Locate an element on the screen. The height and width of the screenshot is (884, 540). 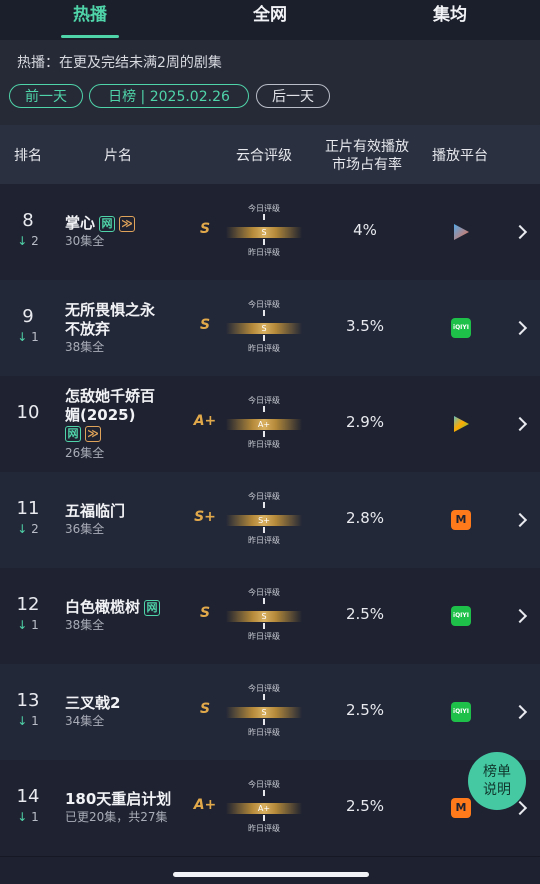
rating-grade: S+ is located at coordinates (205, 517).